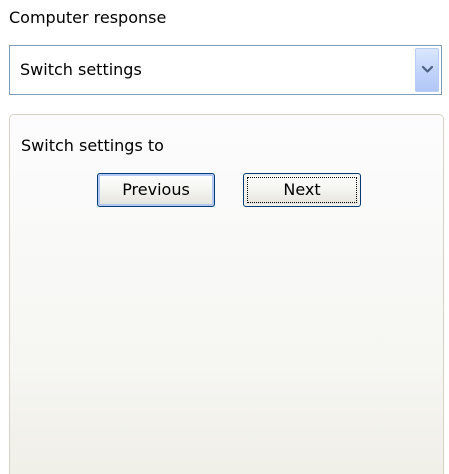 The height and width of the screenshot is (474, 449). What do you see at coordinates (88, 17) in the screenshot?
I see `computer-response-label: Computer response` at bounding box center [88, 17].